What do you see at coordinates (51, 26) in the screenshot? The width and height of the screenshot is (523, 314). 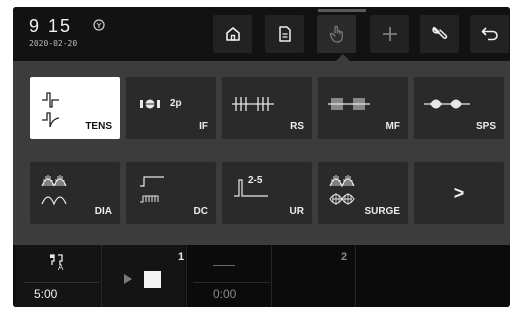 I see `clock: 9 15` at bounding box center [51, 26].